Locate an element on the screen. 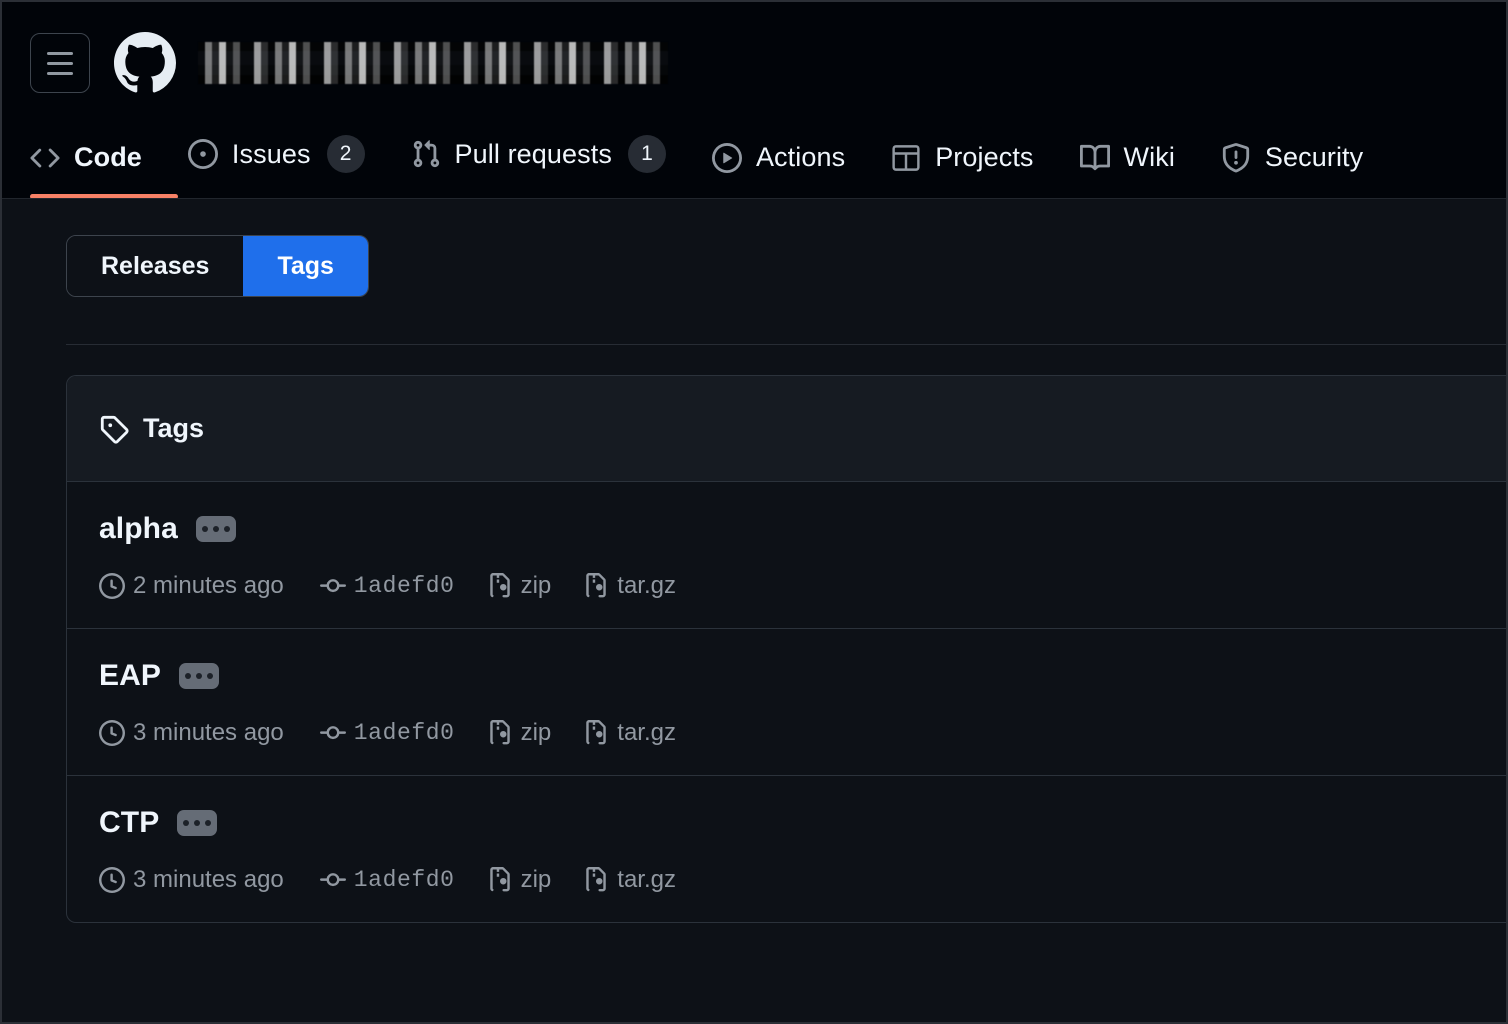 The image size is (1508, 1024). tab-pull-requests: Pull requests 1 is located at coordinates (538, 167).